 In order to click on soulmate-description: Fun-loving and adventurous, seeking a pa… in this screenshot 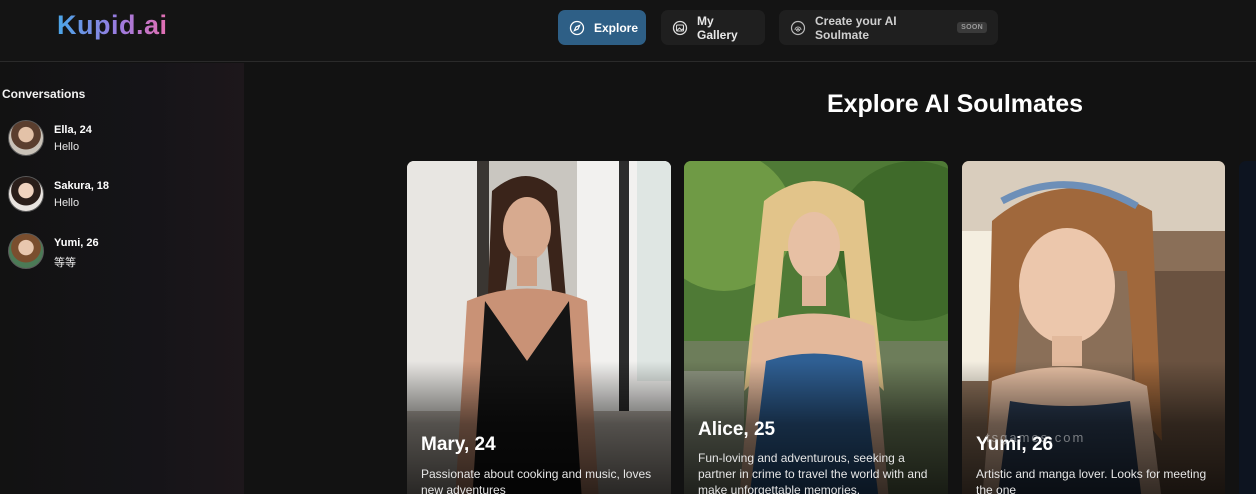, I will do `click(813, 472)`.